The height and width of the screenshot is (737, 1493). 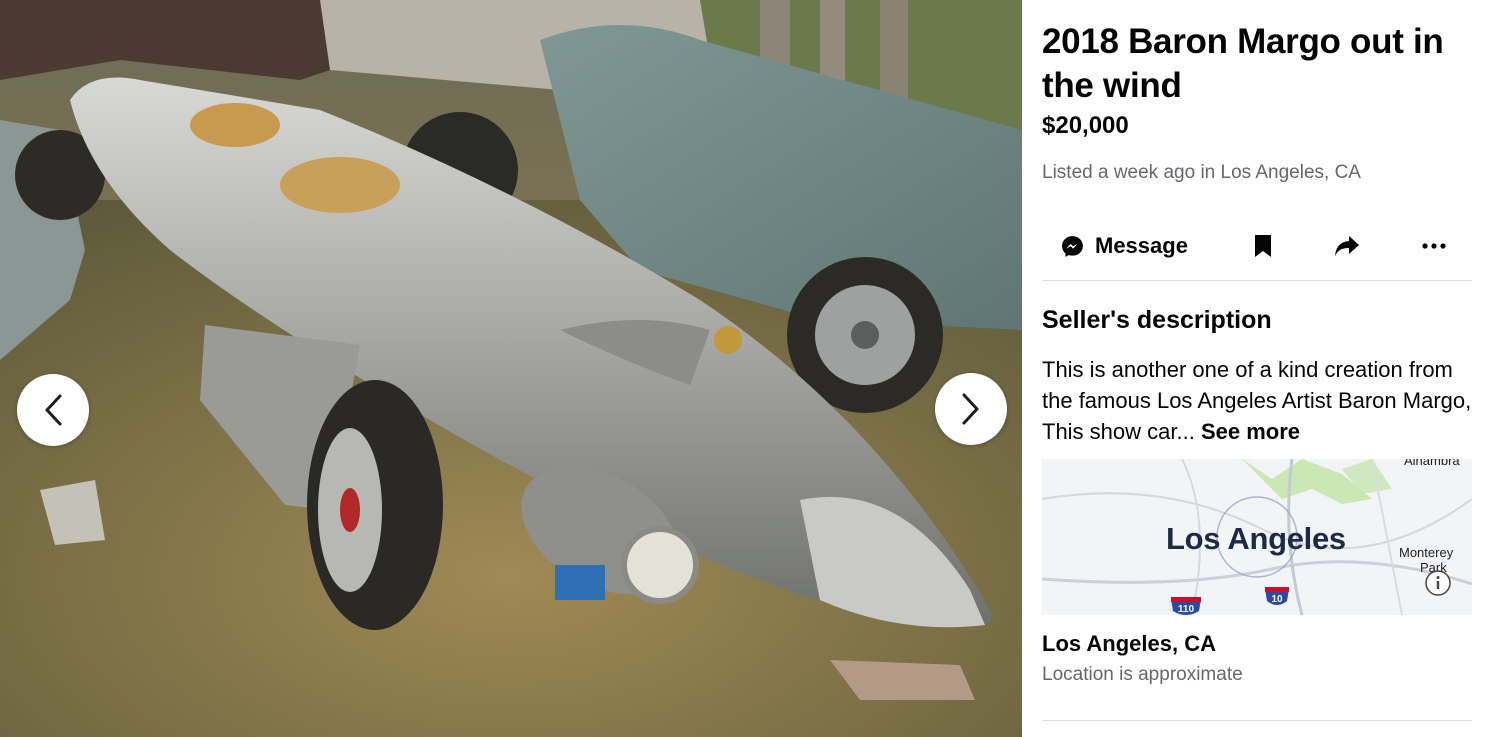 What do you see at coordinates (1250, 431) in the screenshot?
I see `see-more-link: See more` at bounding box center [1250, 431].